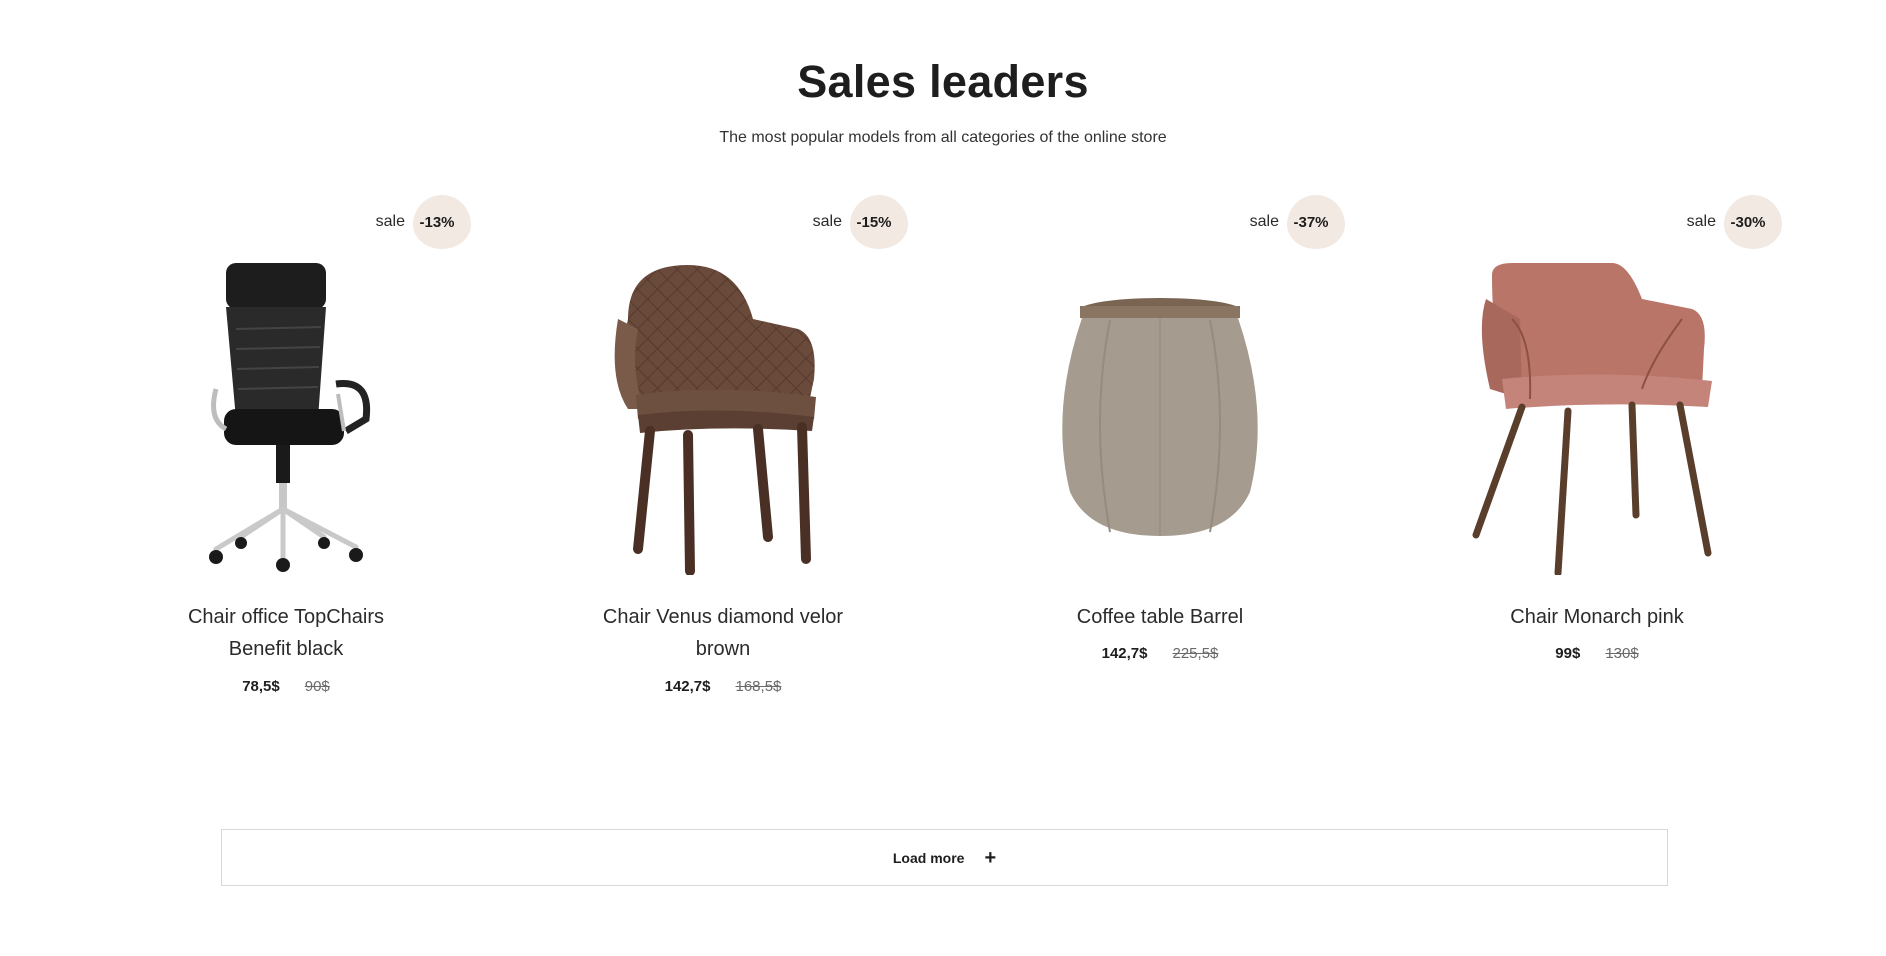 The width and height of the screenshot is (1886, 956). What do you see at coordinates (928, 857) in the screenshot?
I see `load-more-label: Load more` at bounding box center [928, 857].